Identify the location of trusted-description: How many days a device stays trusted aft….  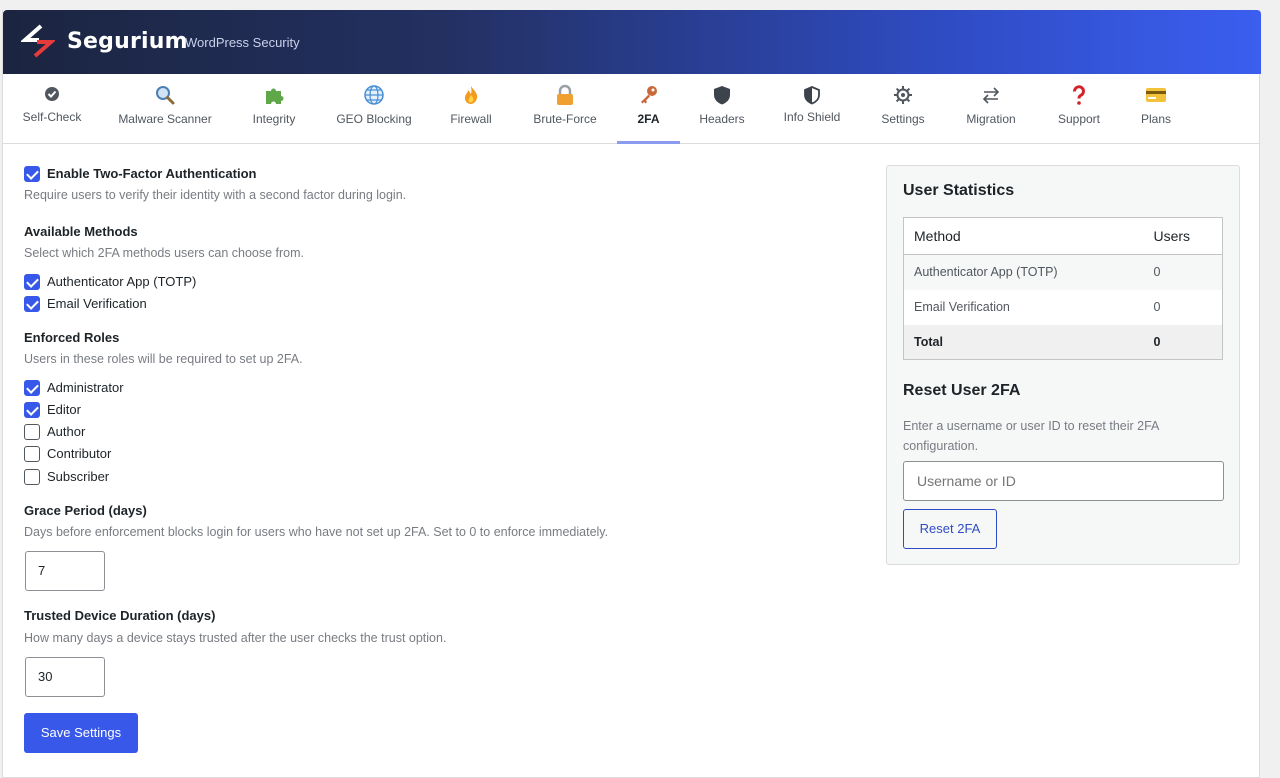
(235, 638).